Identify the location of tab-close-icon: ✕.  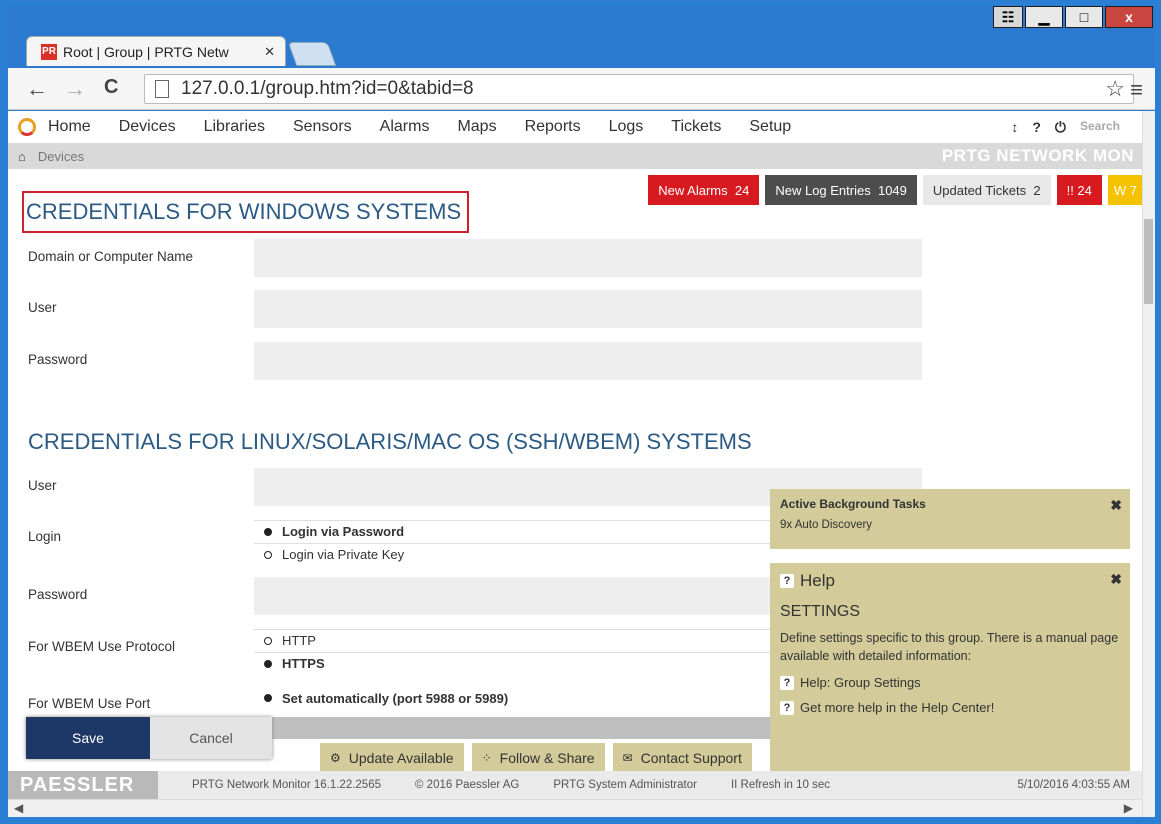
(269, 52).